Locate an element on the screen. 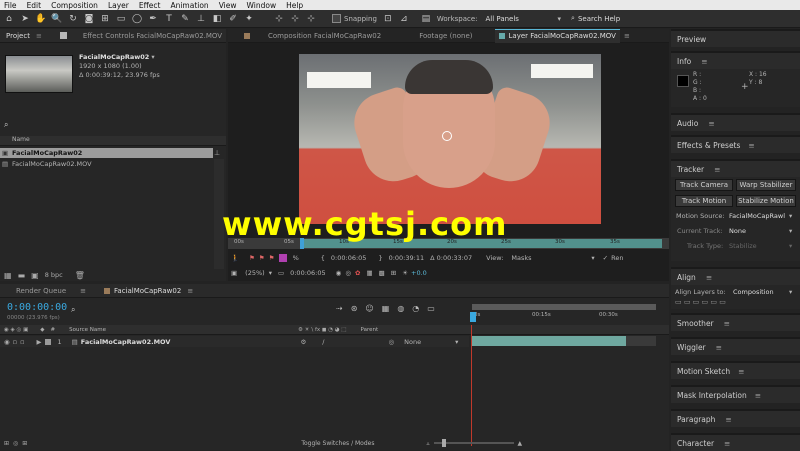 The height and width of the screenshot is (451, 800). layer-quality-icon: / is located at coordinates (323, 342).